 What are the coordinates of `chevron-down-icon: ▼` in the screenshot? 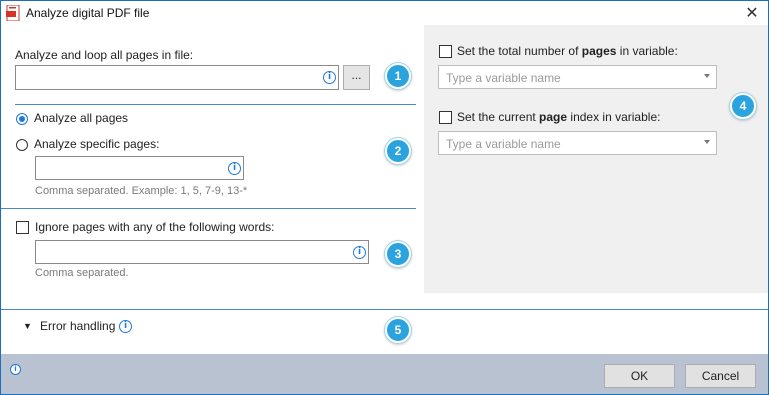 It's located at (27, 326).